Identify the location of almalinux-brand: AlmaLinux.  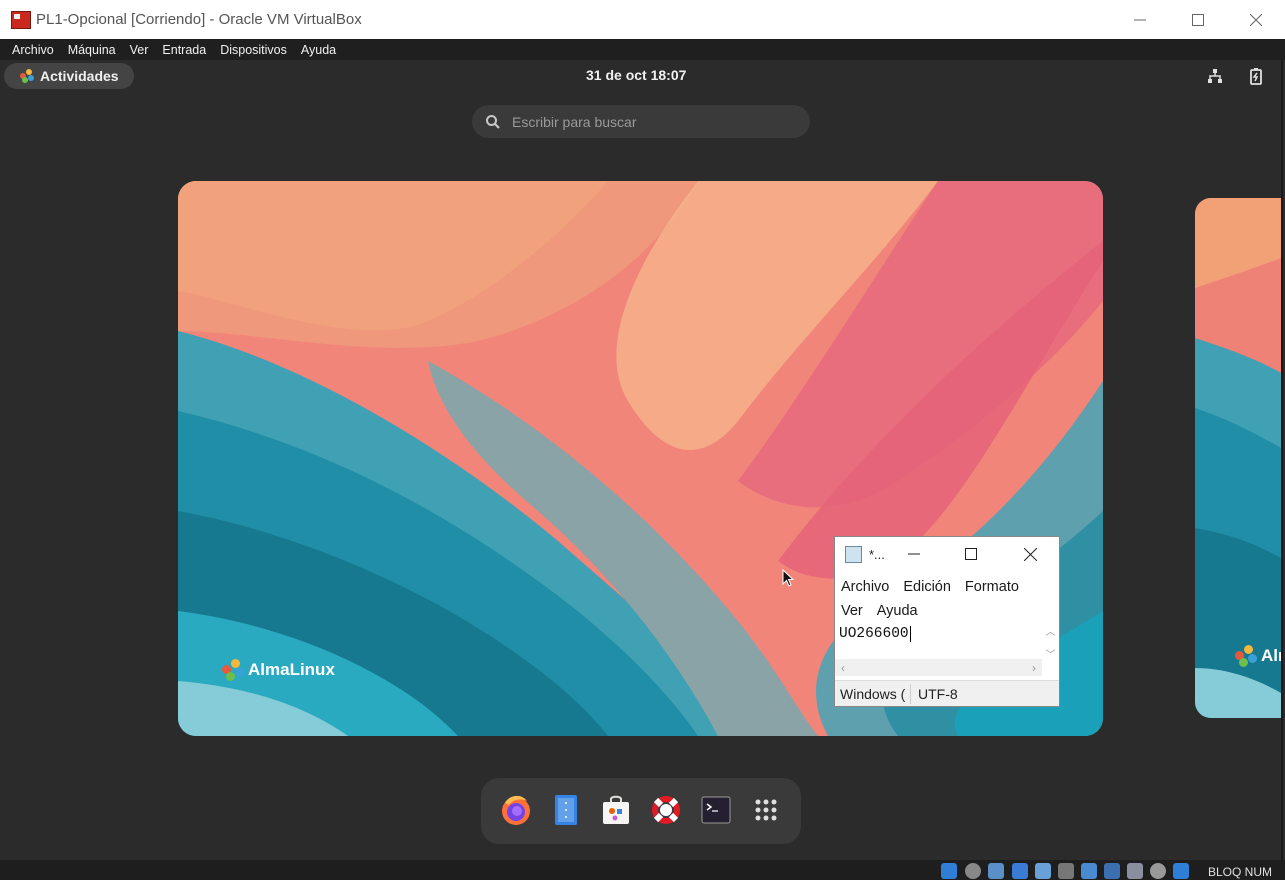
(278, 670).